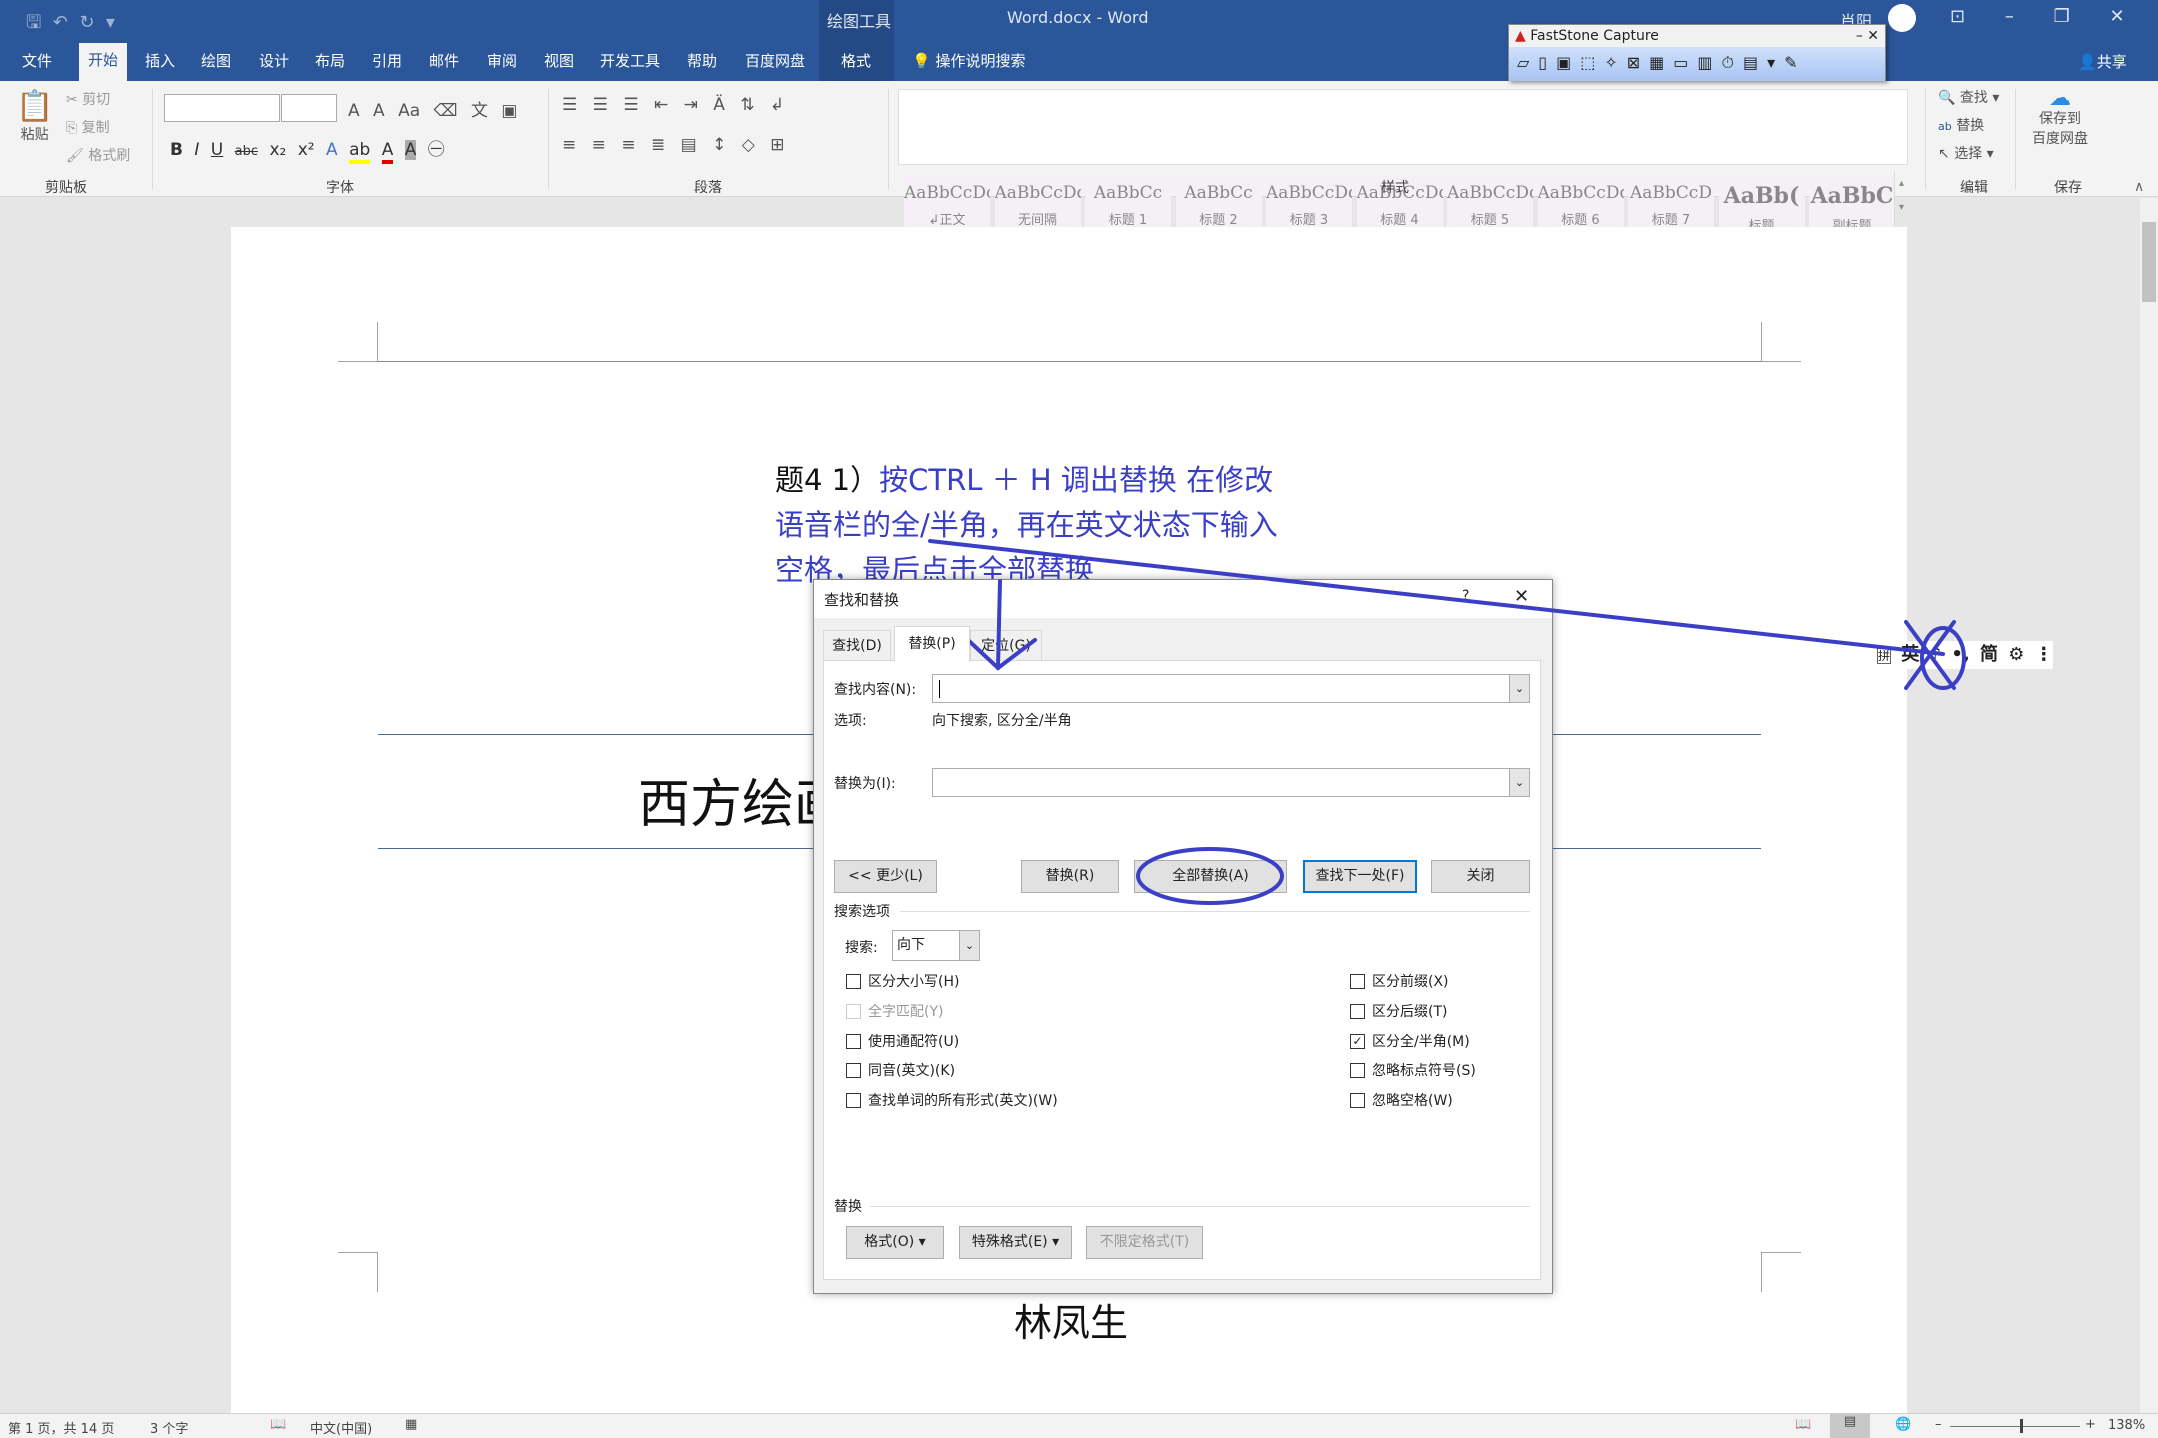  What do you see at coordinates (1936, 654) in the screenshot?
I see `ime-fullwidth-toggle: ♪` at bounding box center [1936, 654].